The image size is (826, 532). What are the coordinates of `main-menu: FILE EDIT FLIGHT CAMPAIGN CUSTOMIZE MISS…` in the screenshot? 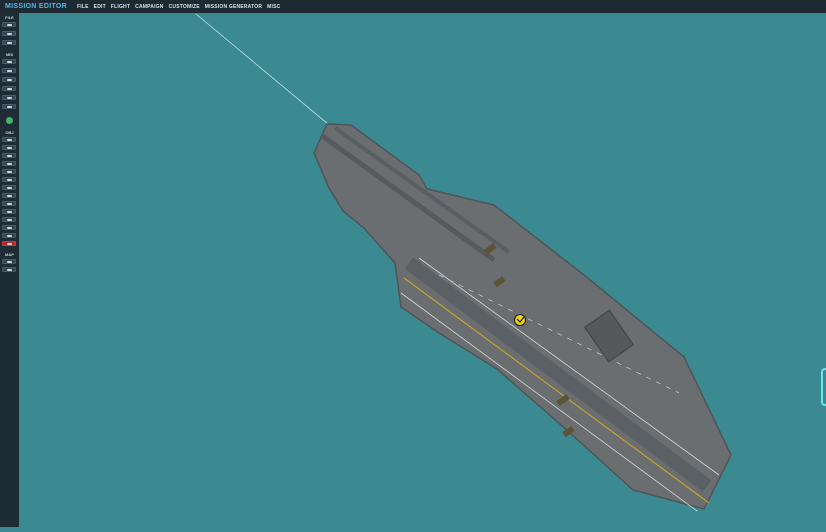 It's located at (181, 7).